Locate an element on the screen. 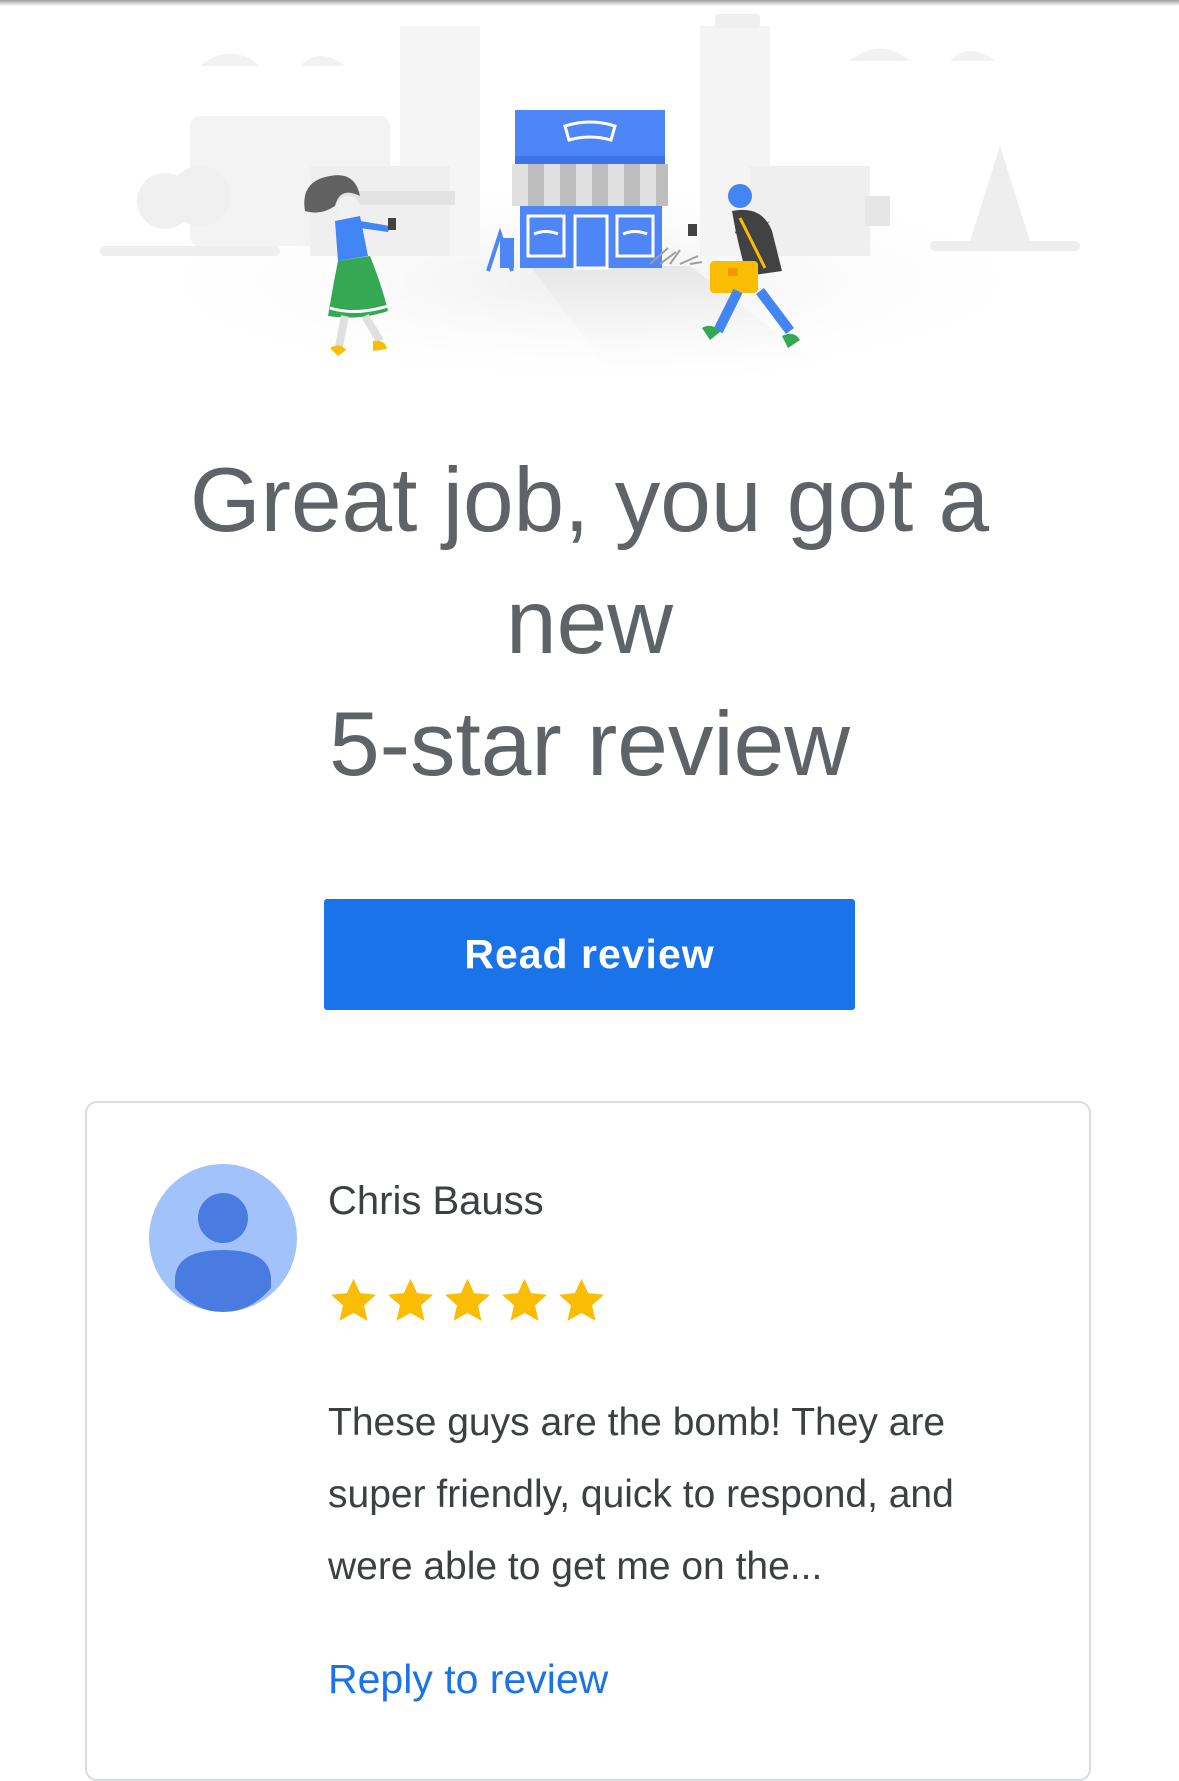  star-rating is located at coordinates (467, 1300).